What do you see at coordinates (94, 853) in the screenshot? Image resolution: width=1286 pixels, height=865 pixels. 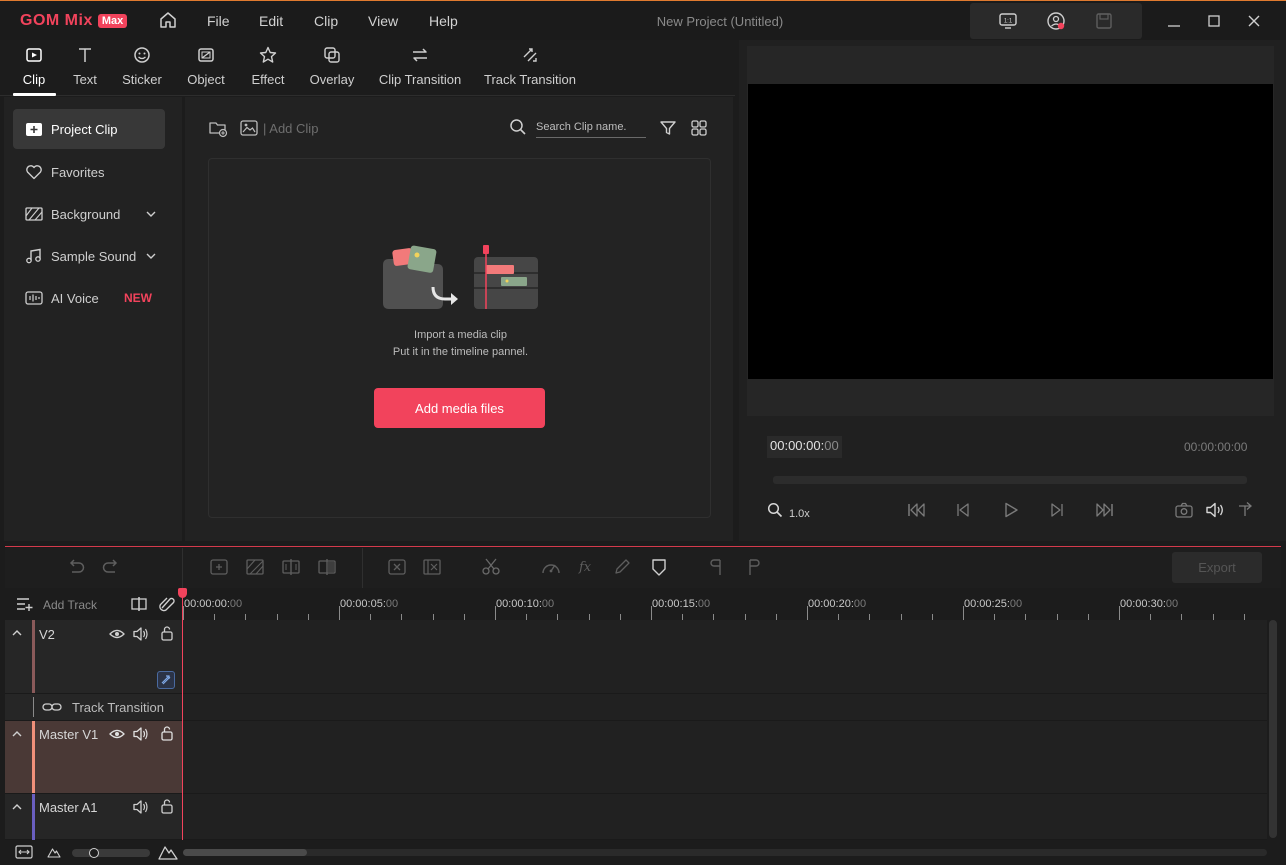 I see `zoom-slider-thumb` at bounding box center [94, 853].